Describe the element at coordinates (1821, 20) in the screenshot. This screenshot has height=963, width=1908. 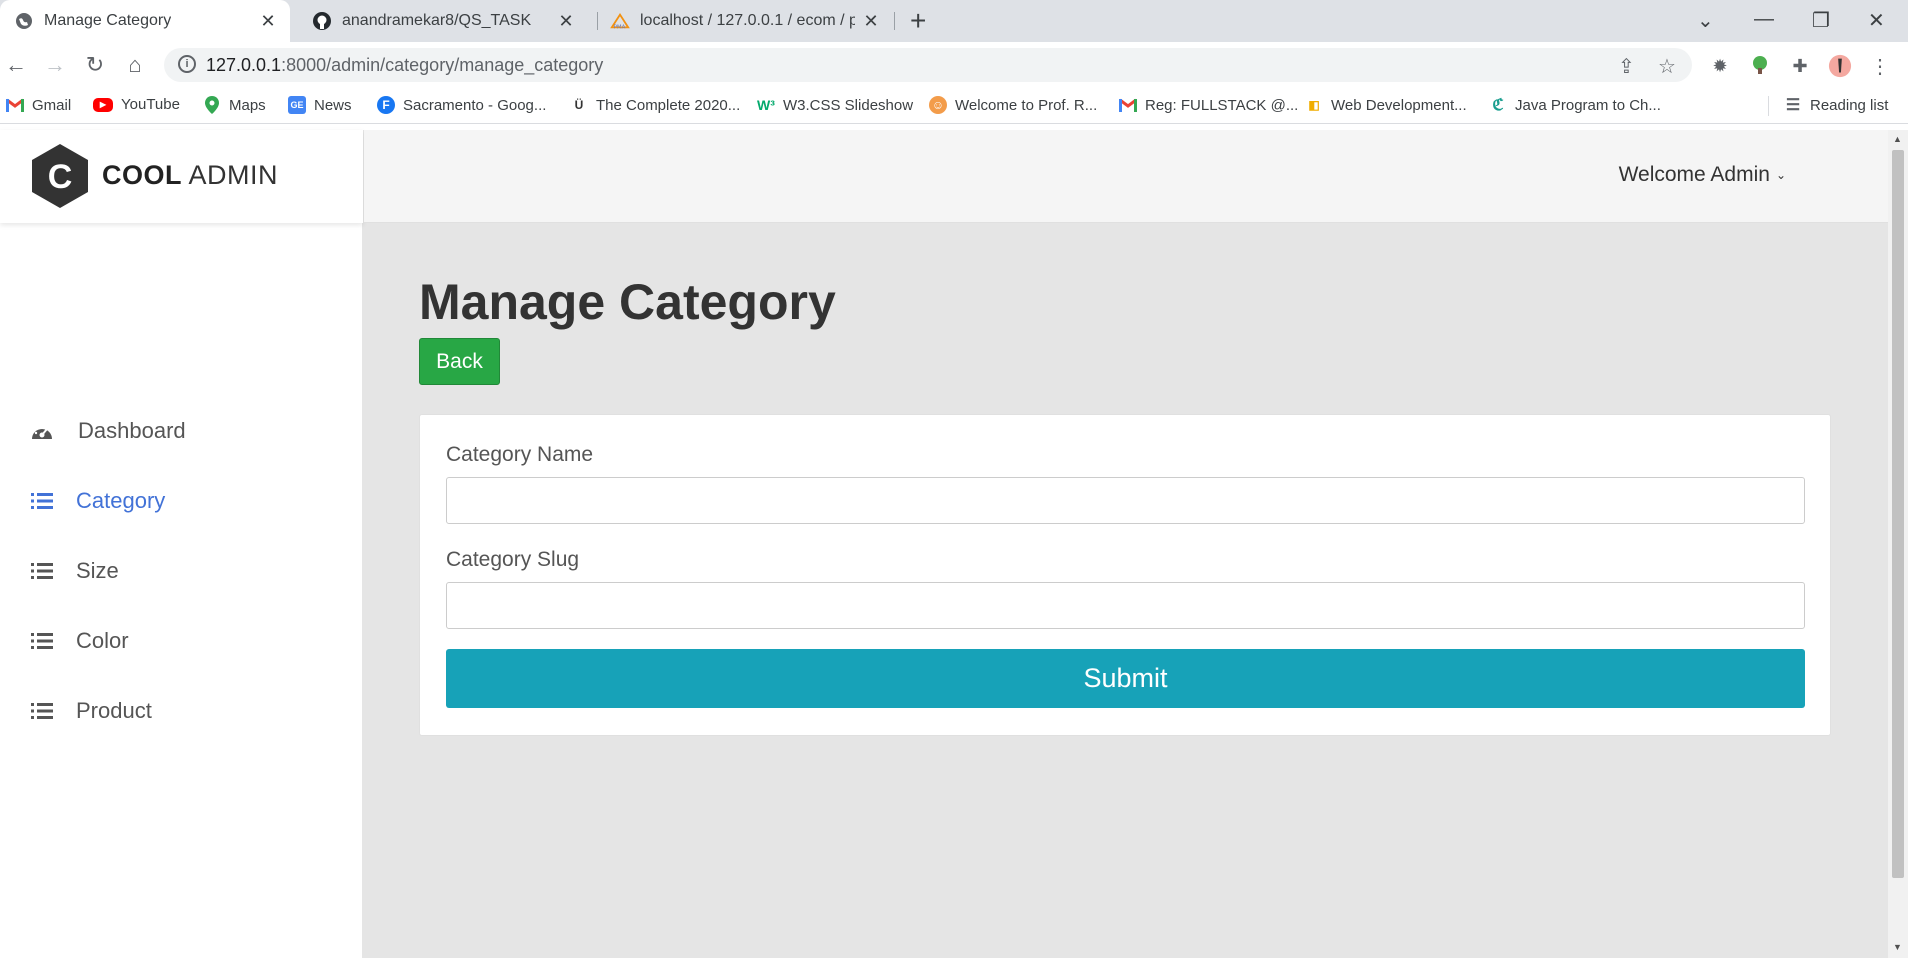
I see `restore-icon: ❐` at that location.